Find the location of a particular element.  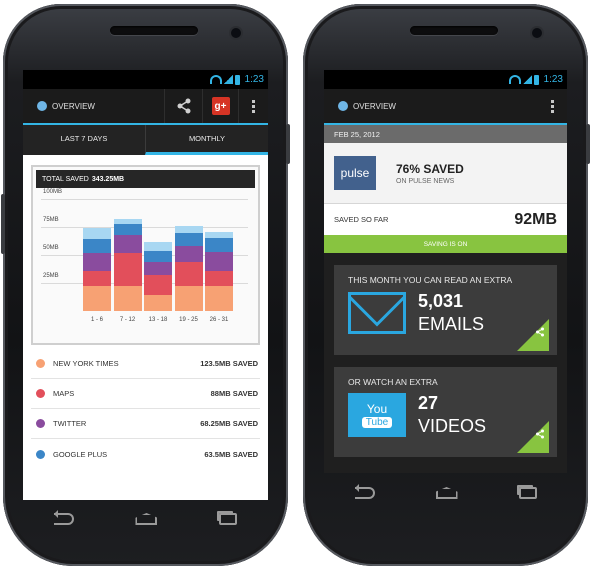

legend-value: 88MB SAVED is located at coordinates (234, 393).